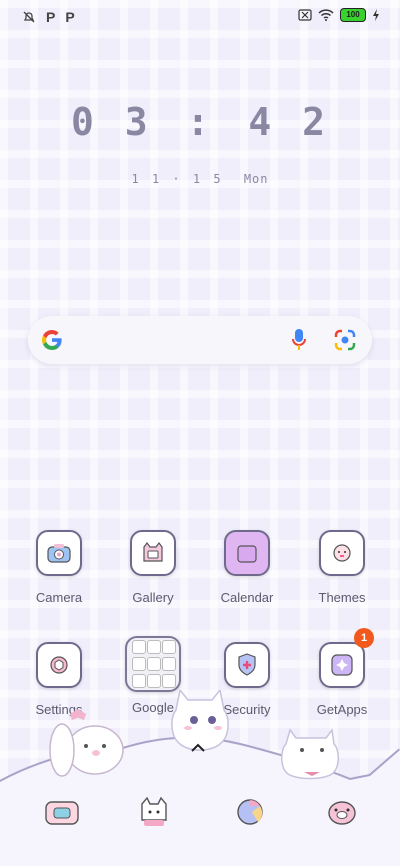 The width and height of the screenshot is (400, 866). Describe the element at coordinates (315, 122) in the screenshot. I see `clock-digit: 2` at that location.